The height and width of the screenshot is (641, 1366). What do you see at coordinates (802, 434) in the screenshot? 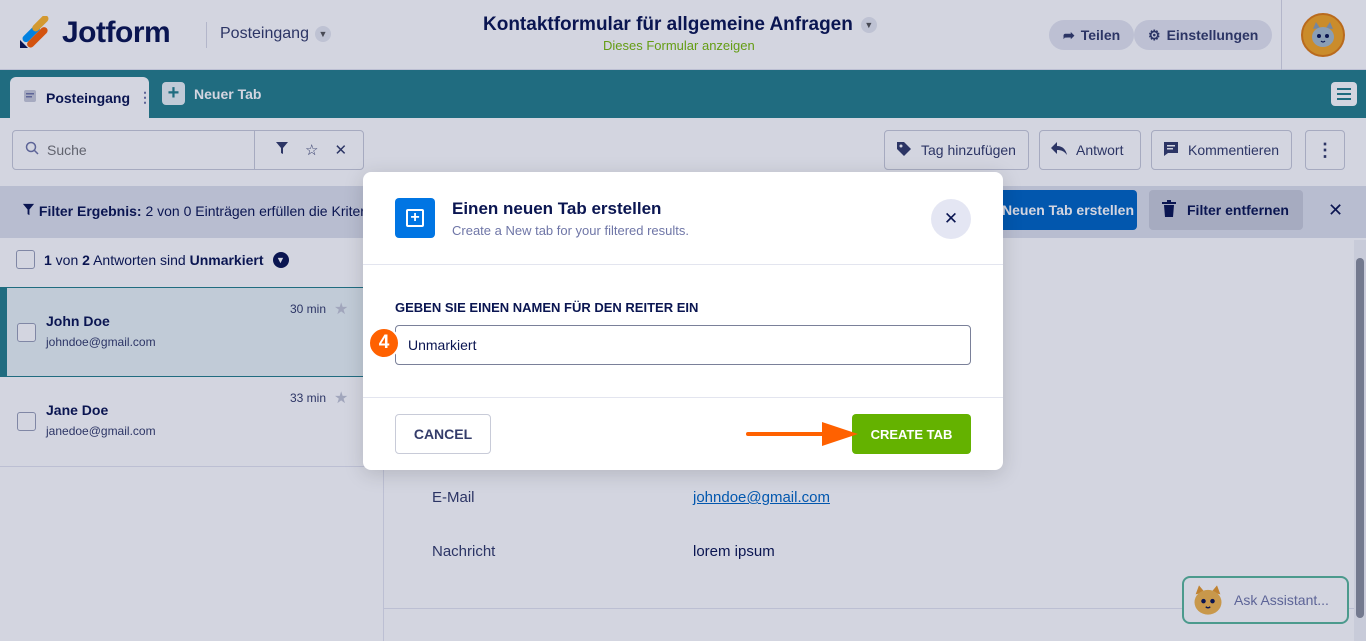
I see `arrow-right-icon` at bounding box center [802, 434].